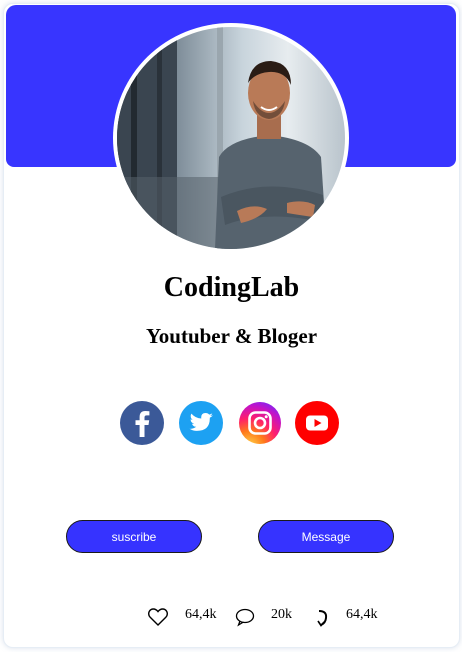 The image size is (462, 652). Describe the element at coordinates (362, 614) in the screenshot. I see `shares-count: 64,4k` at that location.